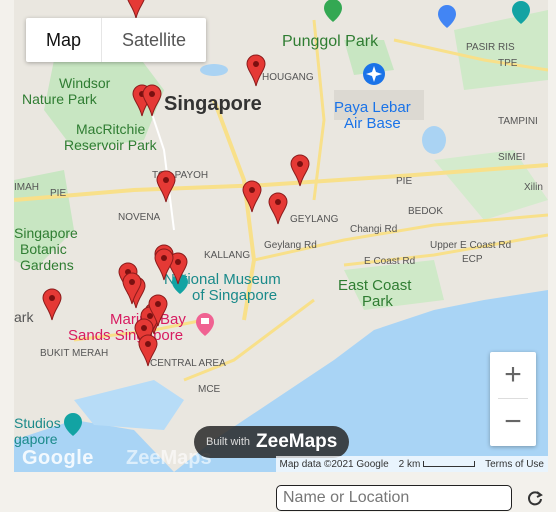 The width and height of the screenshot is (556, 512). Describe the element at coordinates (234, 295) in the screenshot. I see `label-of-singapore: of Singapore` at that location.